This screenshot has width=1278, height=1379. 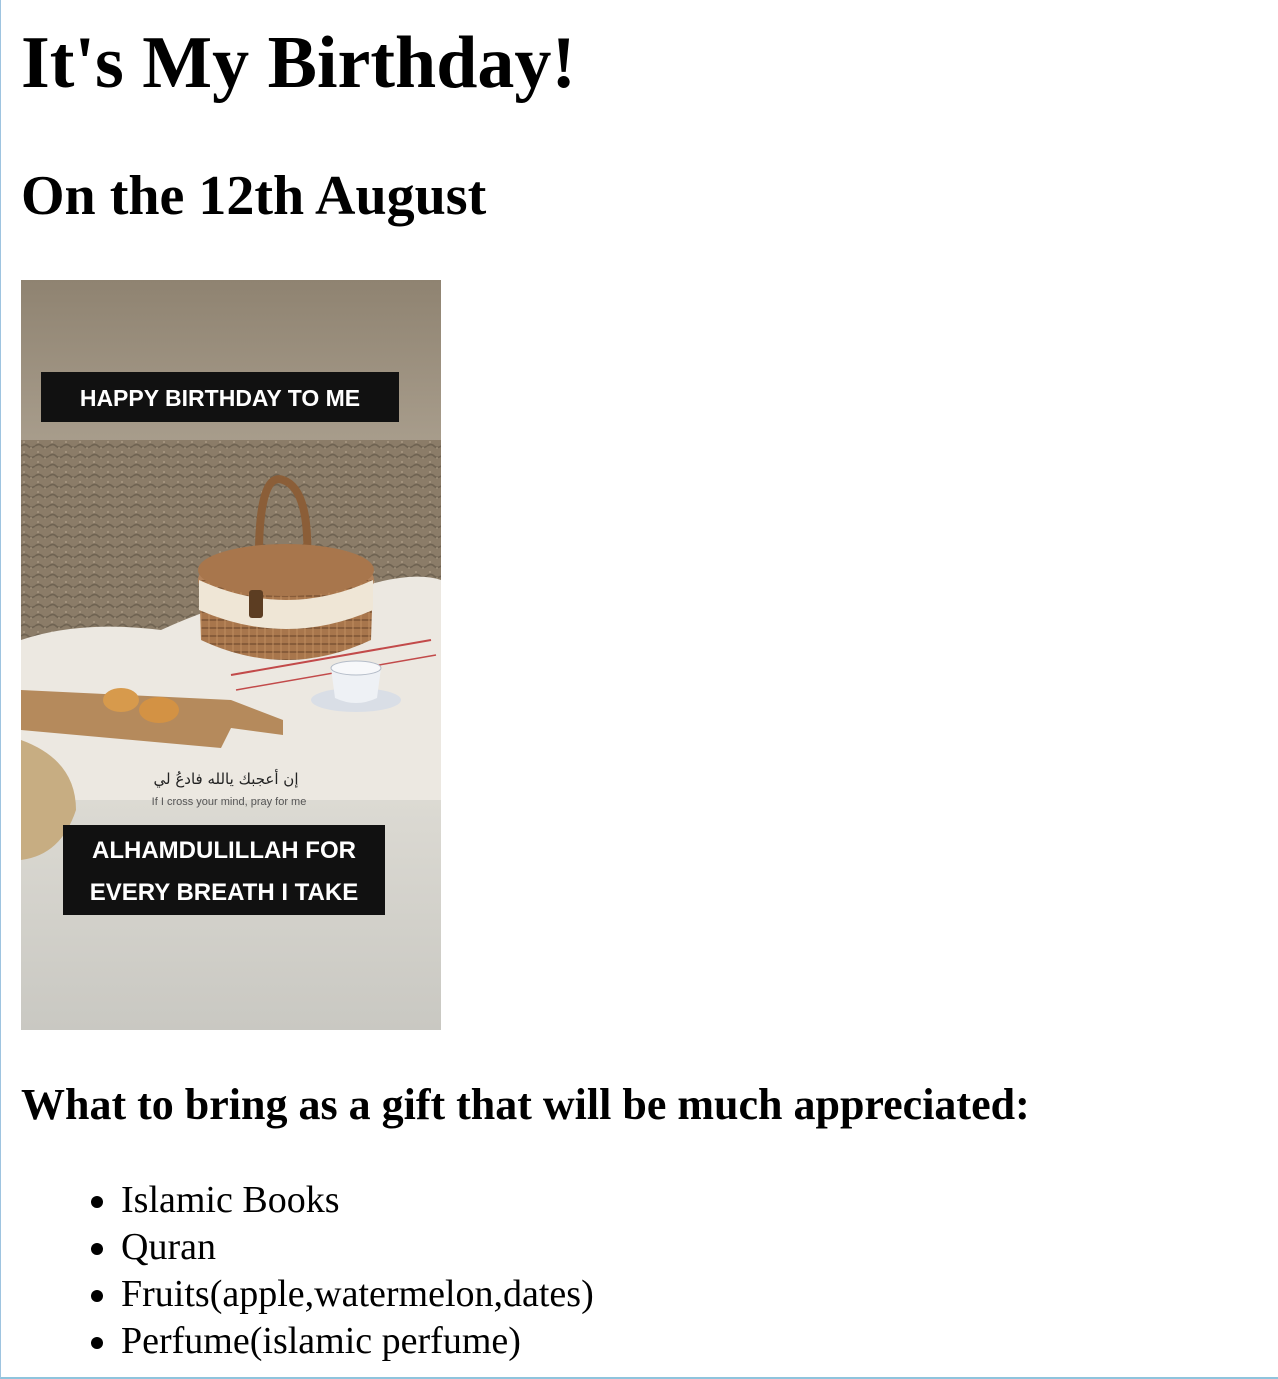 What do you see at coordinates (231, 365) in the screenshot?
I see `photo-backdrop` at bounding box center [231, 365].